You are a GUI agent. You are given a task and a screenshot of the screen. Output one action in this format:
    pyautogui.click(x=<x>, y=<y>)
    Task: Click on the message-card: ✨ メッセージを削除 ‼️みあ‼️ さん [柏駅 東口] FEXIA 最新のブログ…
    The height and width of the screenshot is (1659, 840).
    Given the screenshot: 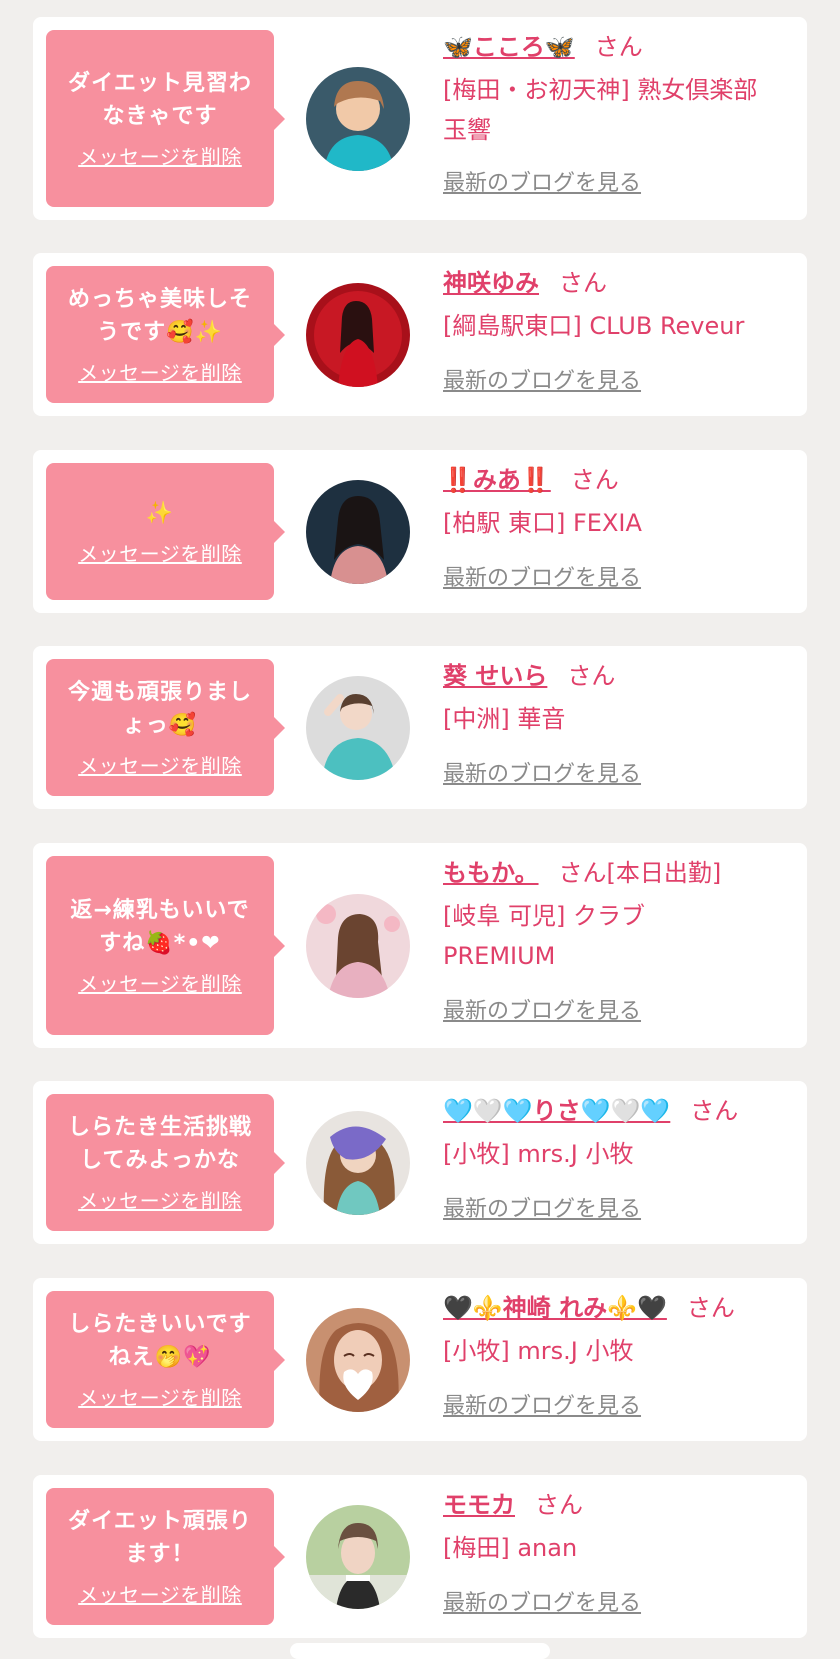 What is the action you would take?
    pyautogui.click(x=420, y=531)
    